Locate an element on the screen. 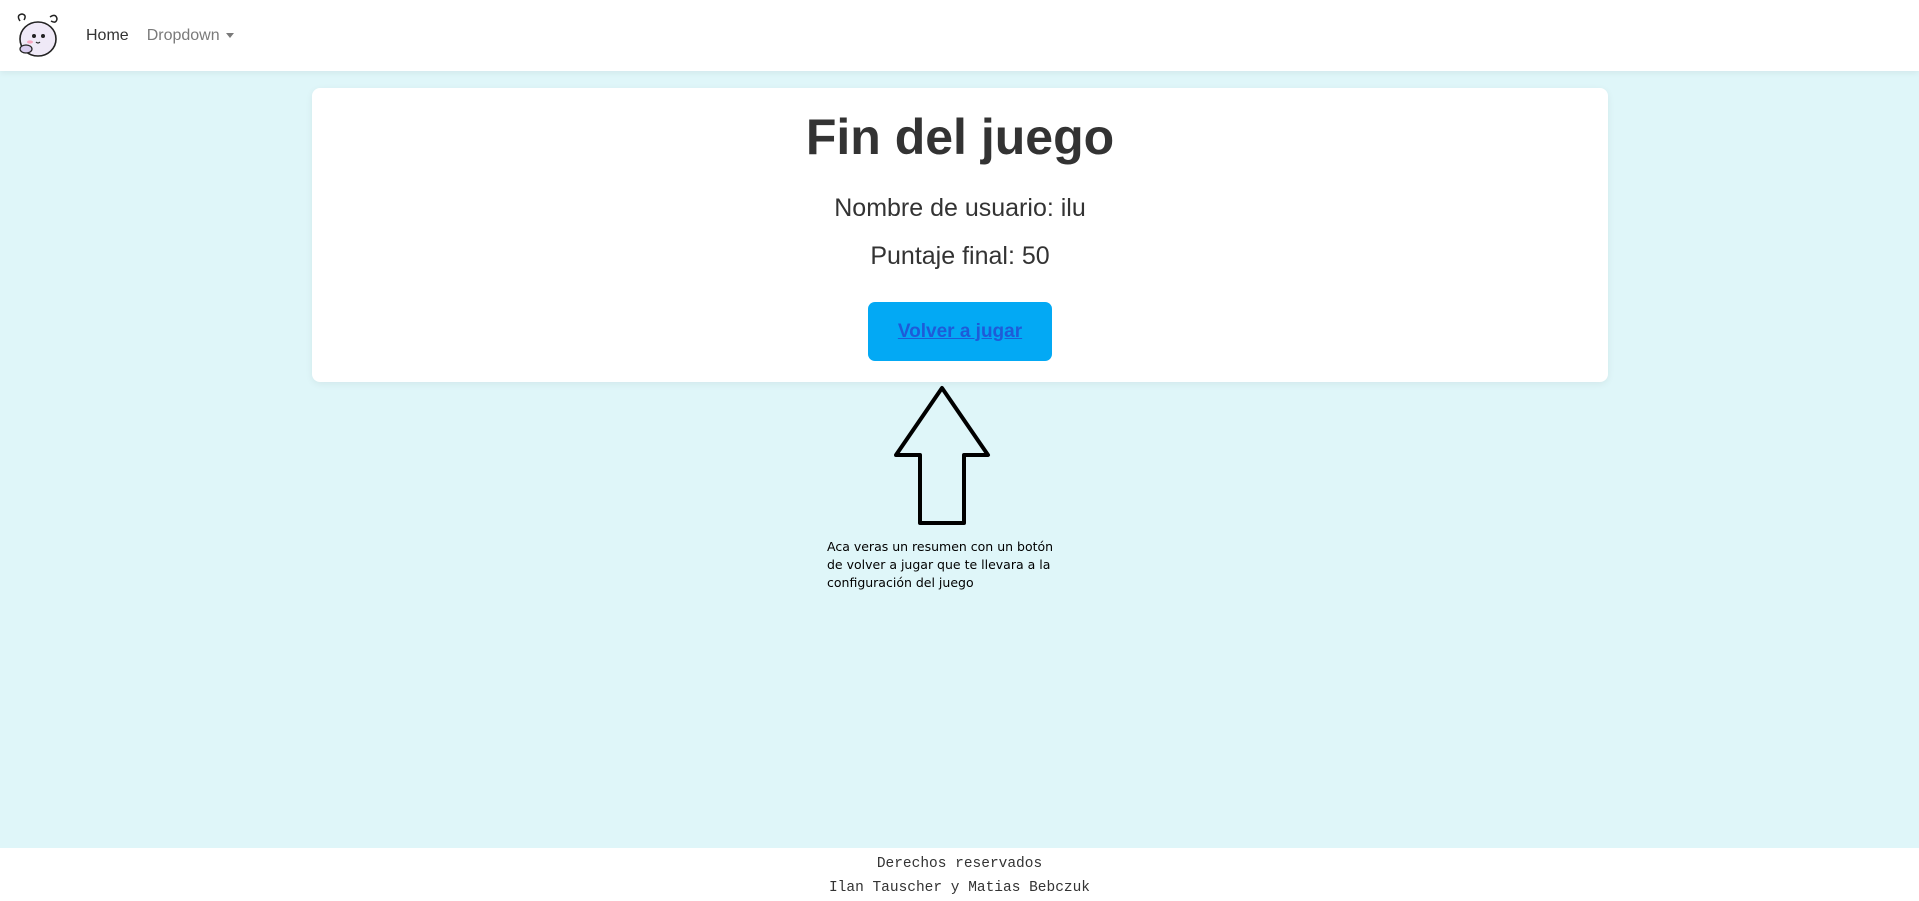 Image resolution: width=1919 pixels, height=901 pixels. nav-dropdown: Dropdown is located at coordinates (190, 36).